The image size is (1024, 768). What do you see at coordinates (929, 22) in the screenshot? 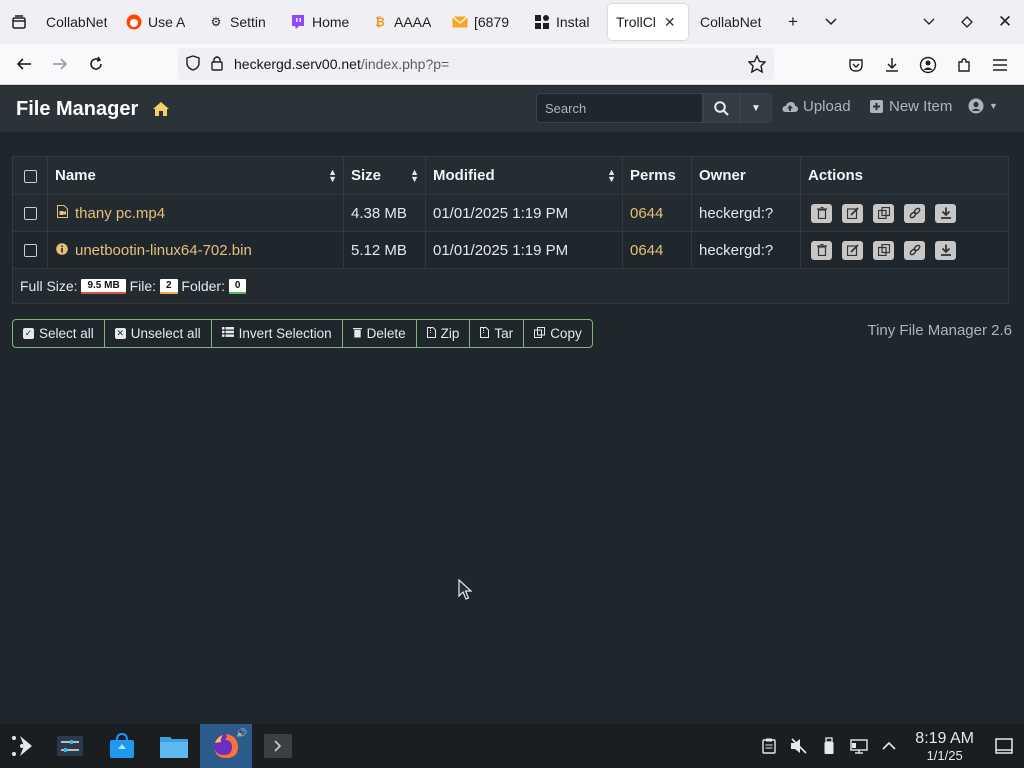
I see `window-minimize-icon` at bounding box center [929, 22].